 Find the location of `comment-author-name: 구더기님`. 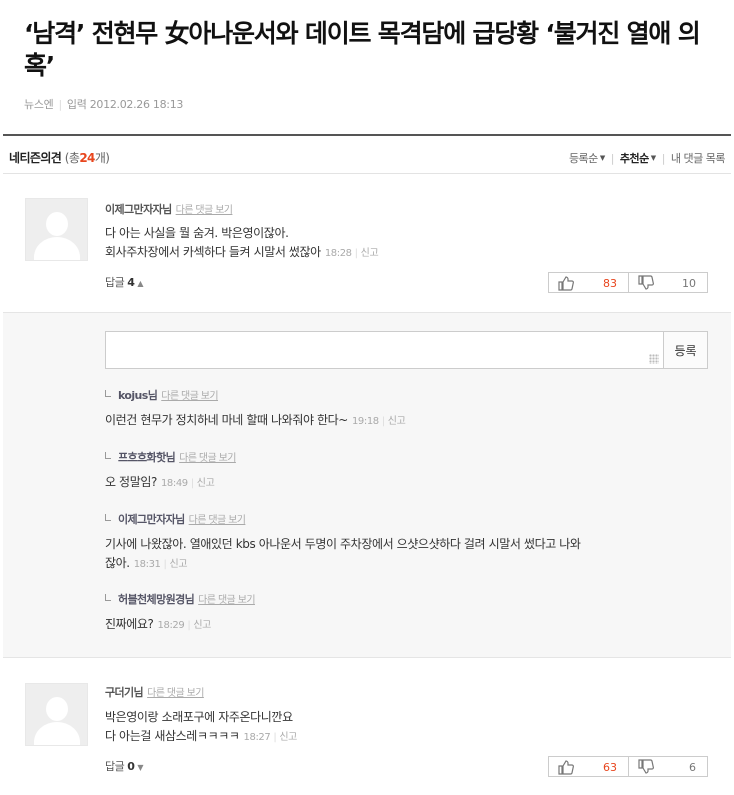

comment-author-name: 구더기님 is located at coordinates (124, 692).